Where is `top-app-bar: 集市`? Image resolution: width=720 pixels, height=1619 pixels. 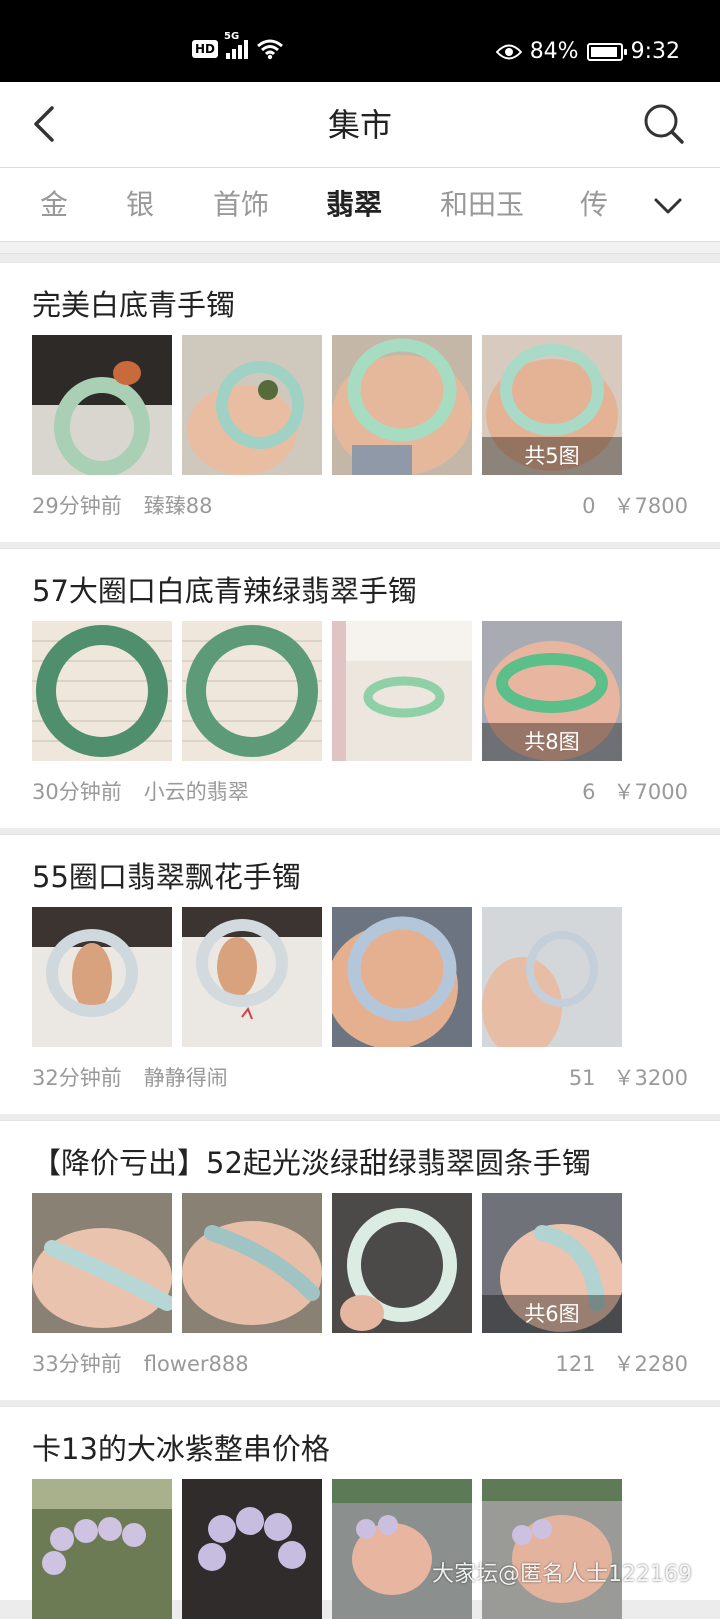
top-app-bar: 集市 is located at coordinates (360, 125).